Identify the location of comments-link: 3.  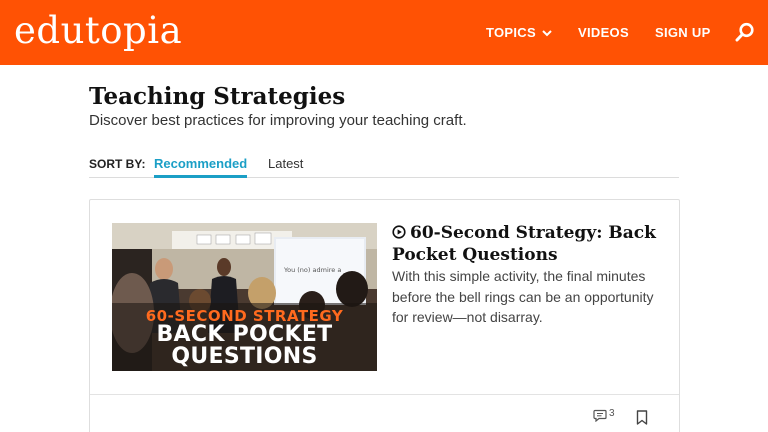
(604, 415).